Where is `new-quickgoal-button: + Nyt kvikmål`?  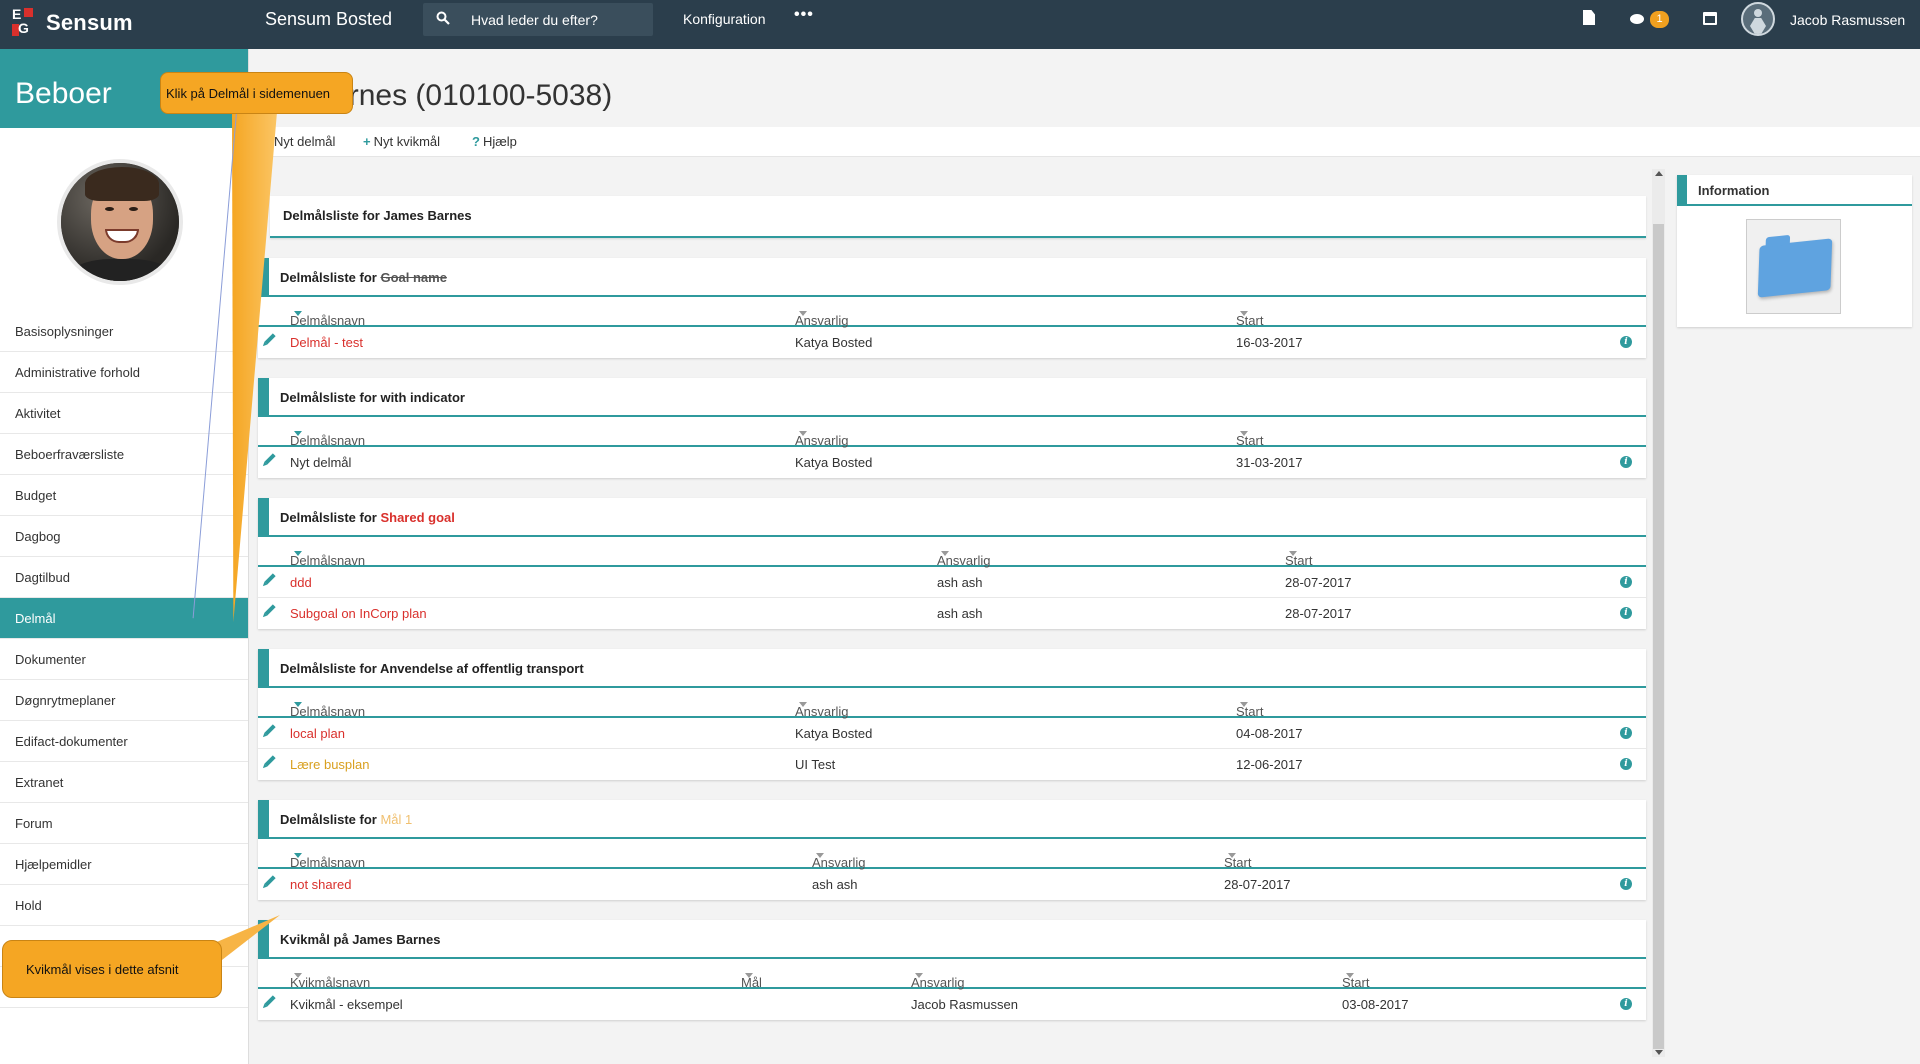 new-quickgoal-button: + Nyt kvikmål is located at coordinates (401, 141).